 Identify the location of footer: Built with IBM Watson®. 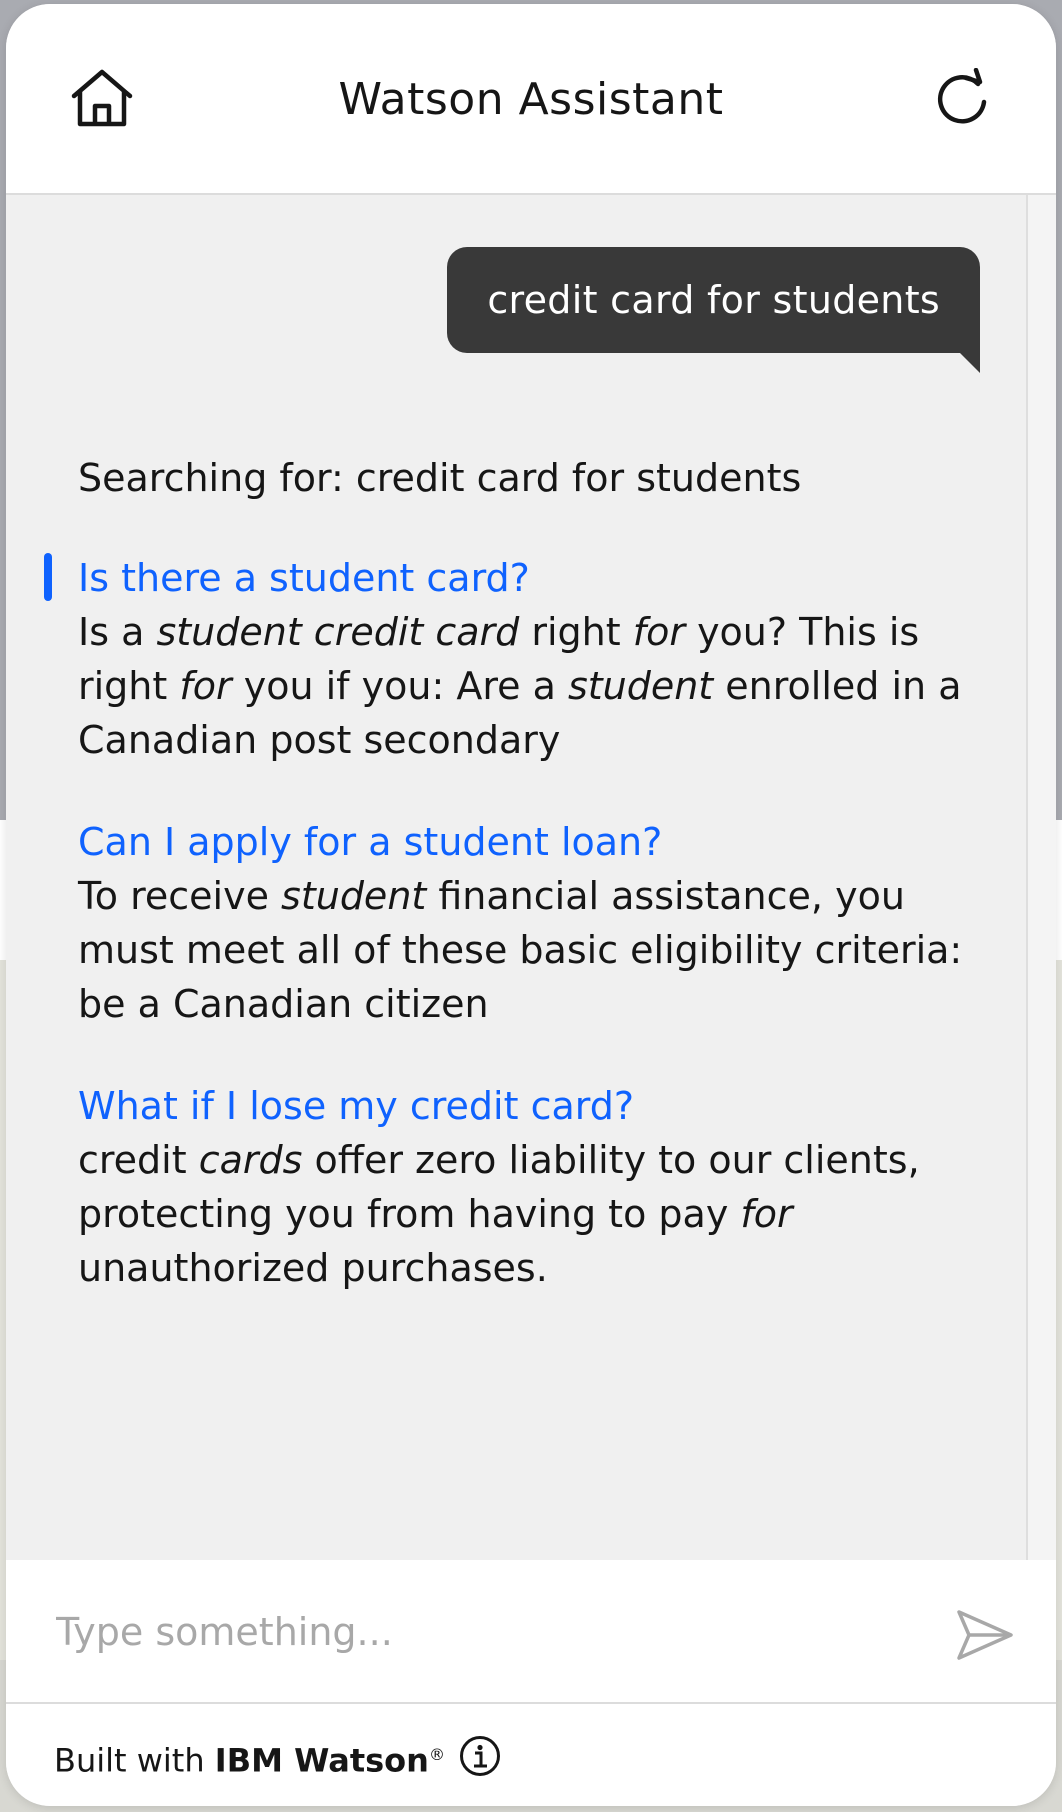
(531, 1755).